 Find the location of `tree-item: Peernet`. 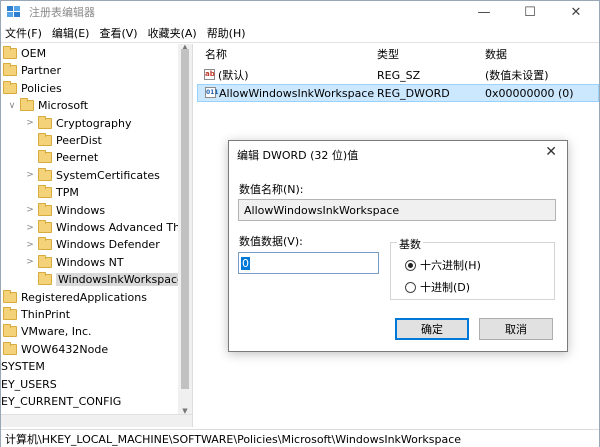

tree-item: Peernet is located at coordinates (61, 157).